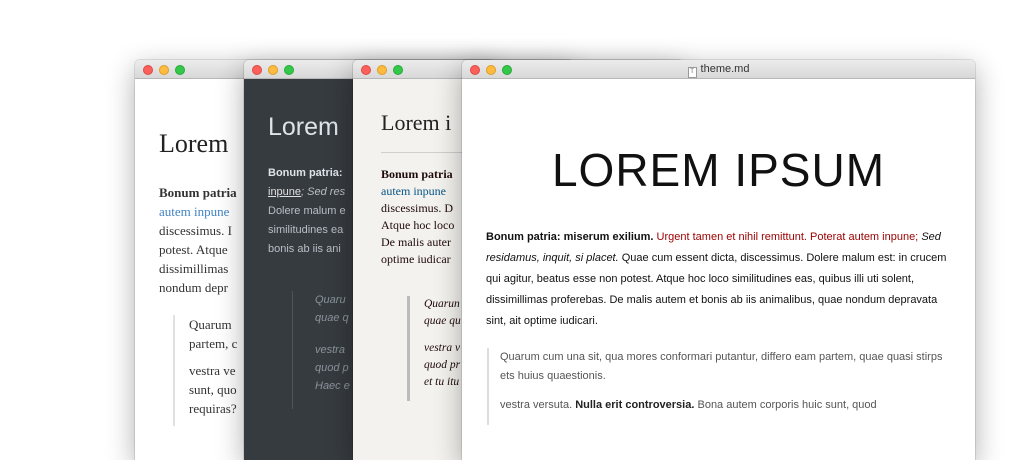 This screenshot has height=460, width=1024. What do you see at coordinates (330, 300) in the screenshot?
I see `quote-line: Quaru` at bounding box center [330, 300].